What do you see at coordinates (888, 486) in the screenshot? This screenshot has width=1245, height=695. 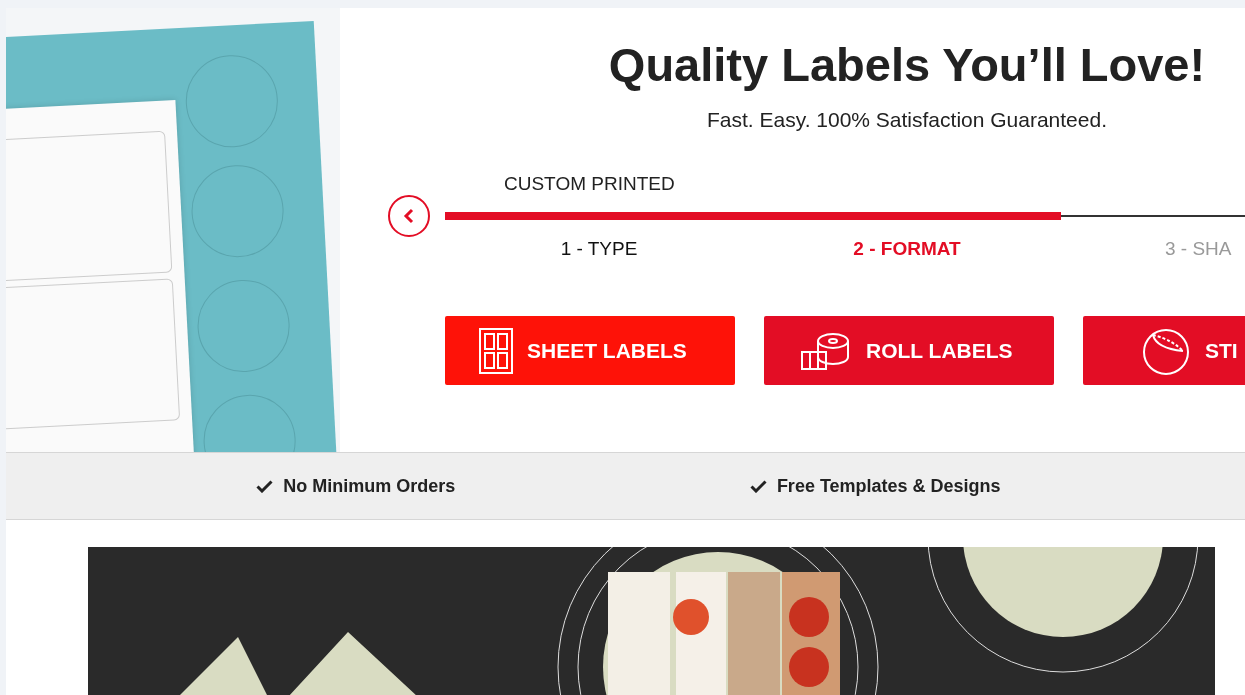 I see `feature-text: Free Templates & Designs` at bounding box center [888, 486].